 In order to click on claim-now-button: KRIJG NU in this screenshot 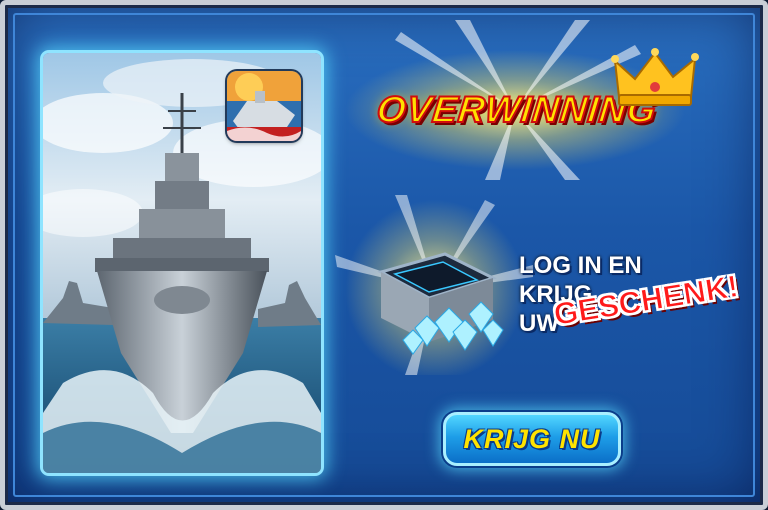, I will do `click(532, 439)`.